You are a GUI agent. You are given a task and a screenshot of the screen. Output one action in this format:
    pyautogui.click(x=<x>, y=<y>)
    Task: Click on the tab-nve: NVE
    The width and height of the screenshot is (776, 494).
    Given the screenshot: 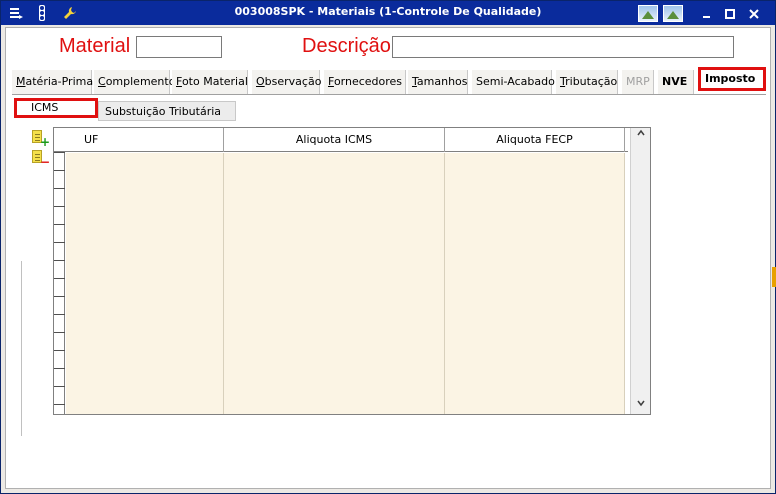 What is the action you would take?
    pyautogui.click(x=676, y=82)
    